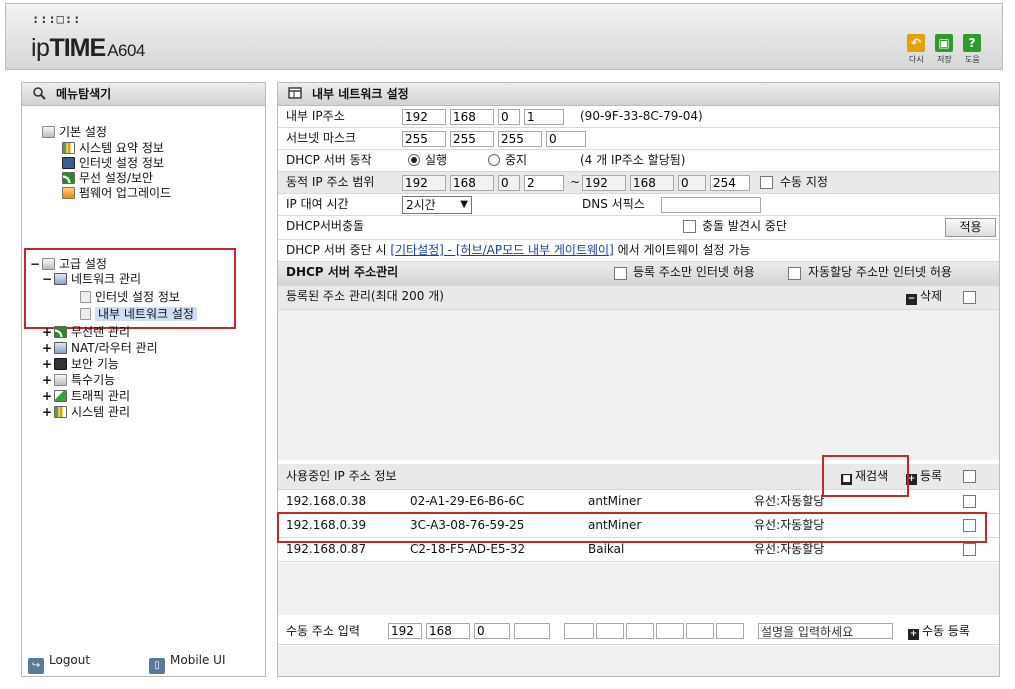 Image resolution: width=1015 pixels, height=689 pixels. Describe the element at coordinates (95, 364) in the screenshot. I see `tree-label: 보안 기능` at that location.